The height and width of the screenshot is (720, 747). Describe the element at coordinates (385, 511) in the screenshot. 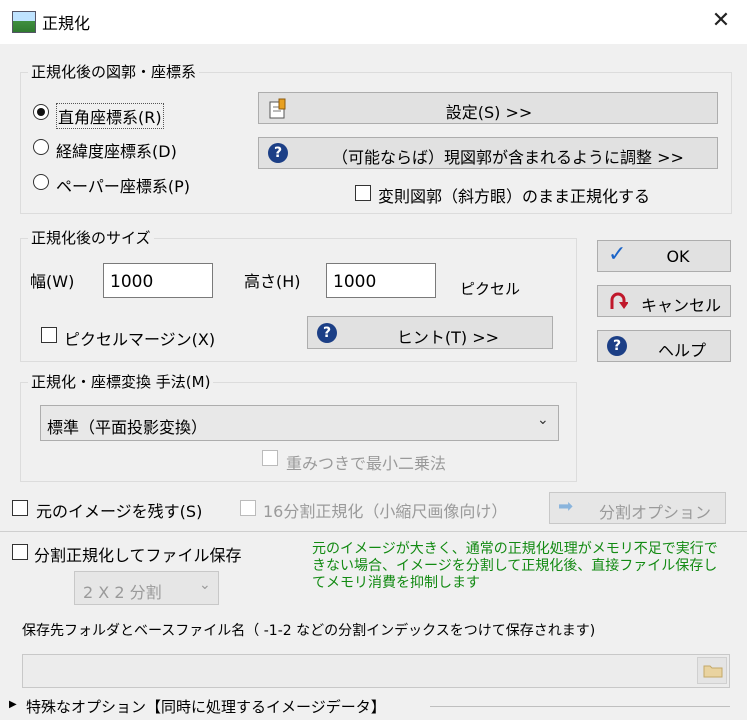

I see `split16-label: 16分割正規化（小縮尺画像向け）` at that location.